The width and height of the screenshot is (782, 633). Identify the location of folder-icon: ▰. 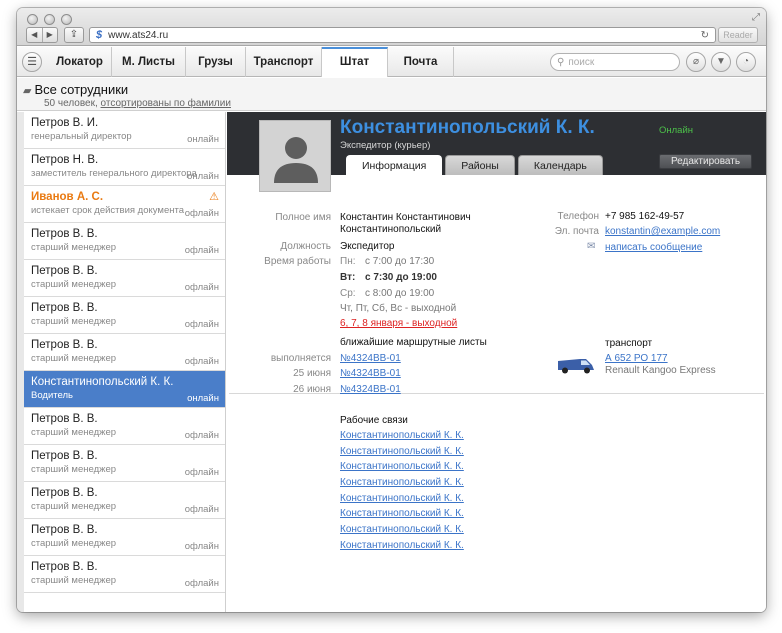
(27, 91).